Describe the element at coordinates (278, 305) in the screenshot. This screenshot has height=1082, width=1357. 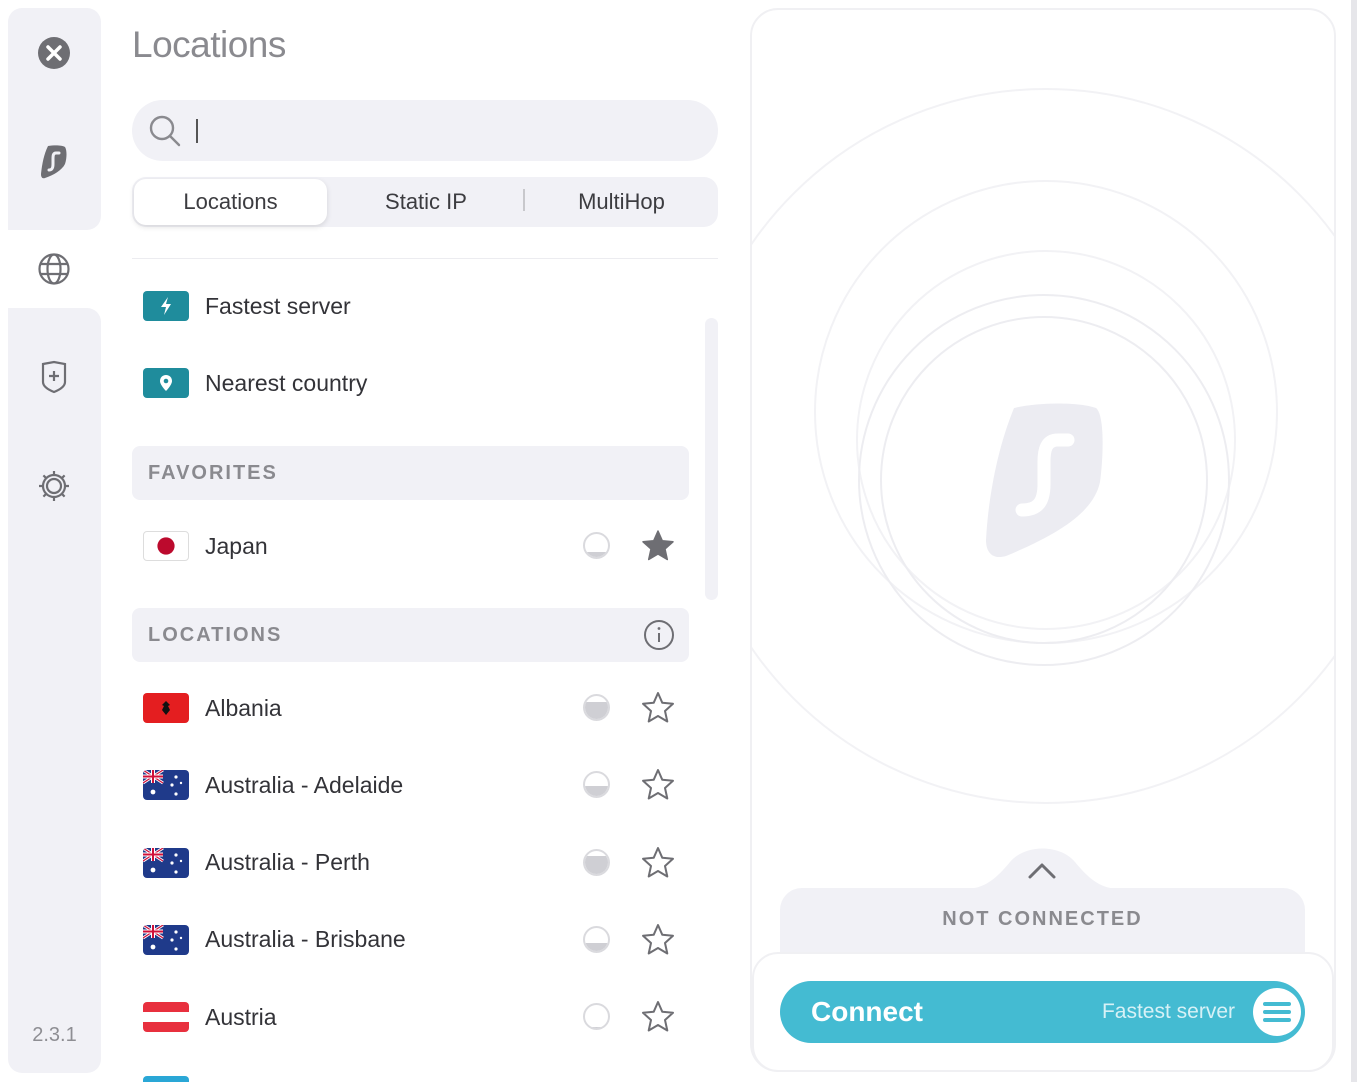
I see `fastest-server-label: Fastest server` at that location.